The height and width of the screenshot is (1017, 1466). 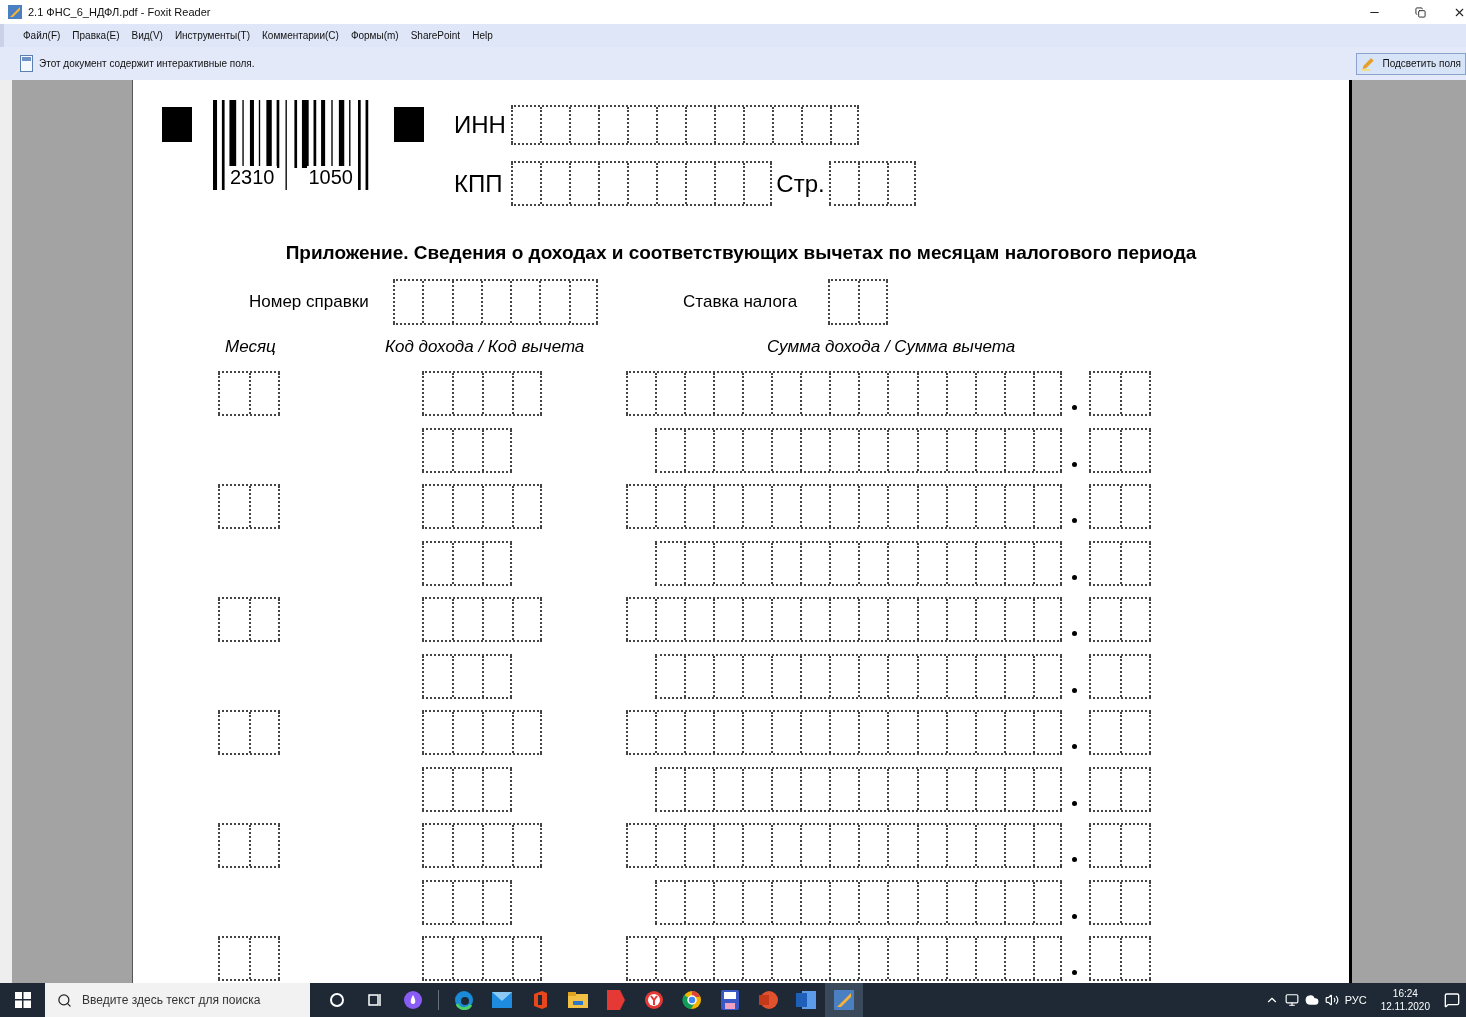 What do you see at coordinates (22, 1000) in the screenshot?
I see `windows-logo-icon` at bounding box center [22, 1000].